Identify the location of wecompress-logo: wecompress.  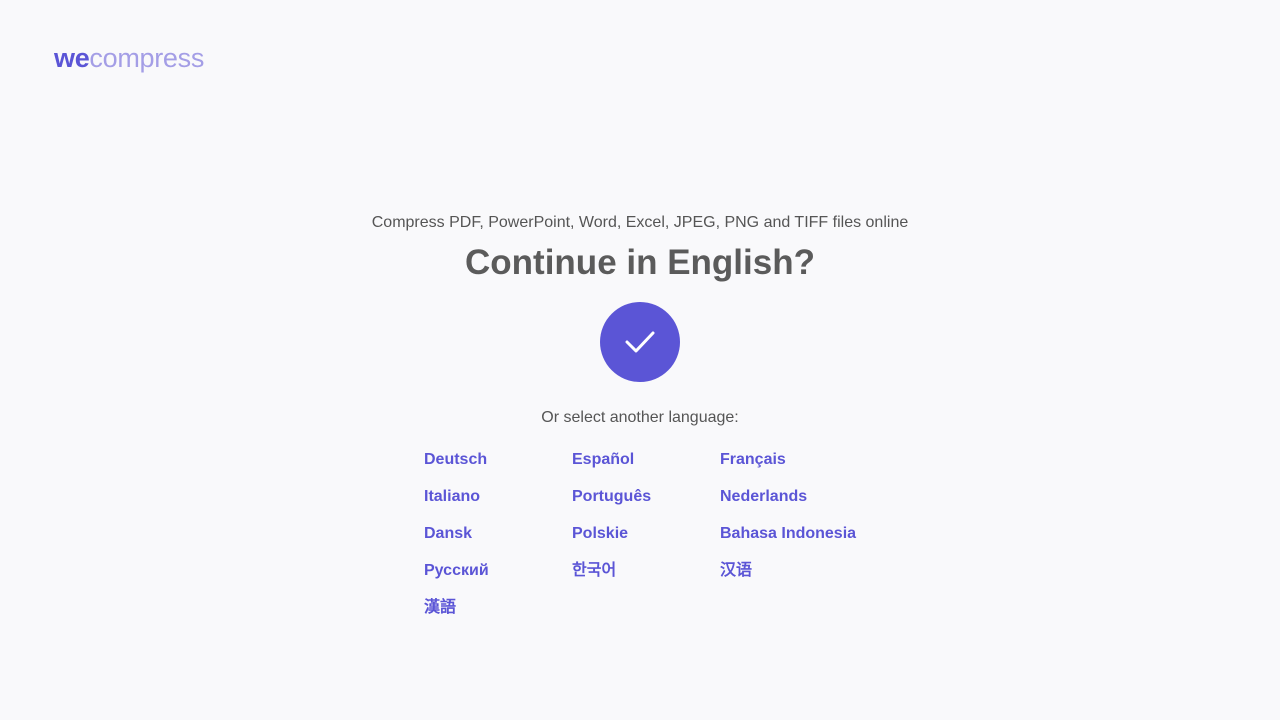
(129, 58).